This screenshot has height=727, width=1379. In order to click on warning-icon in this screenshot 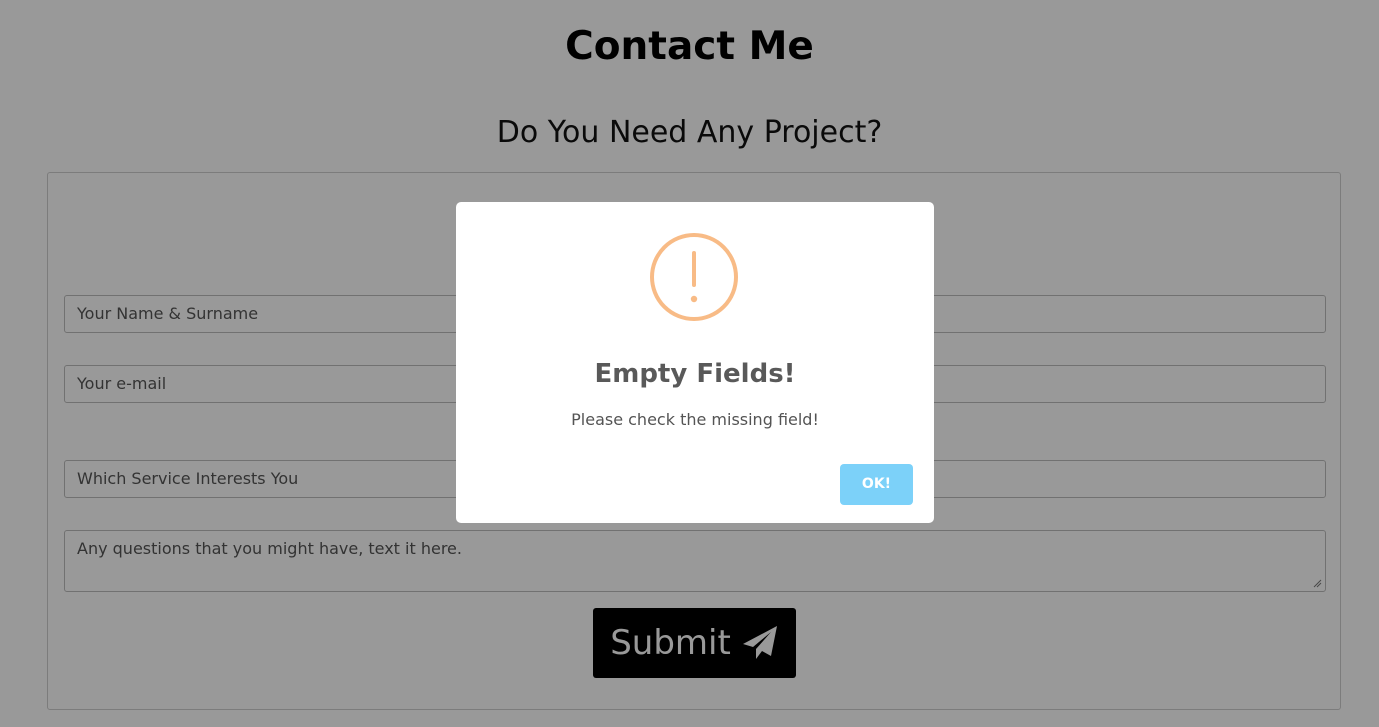, I will do `click(694, 277)`.